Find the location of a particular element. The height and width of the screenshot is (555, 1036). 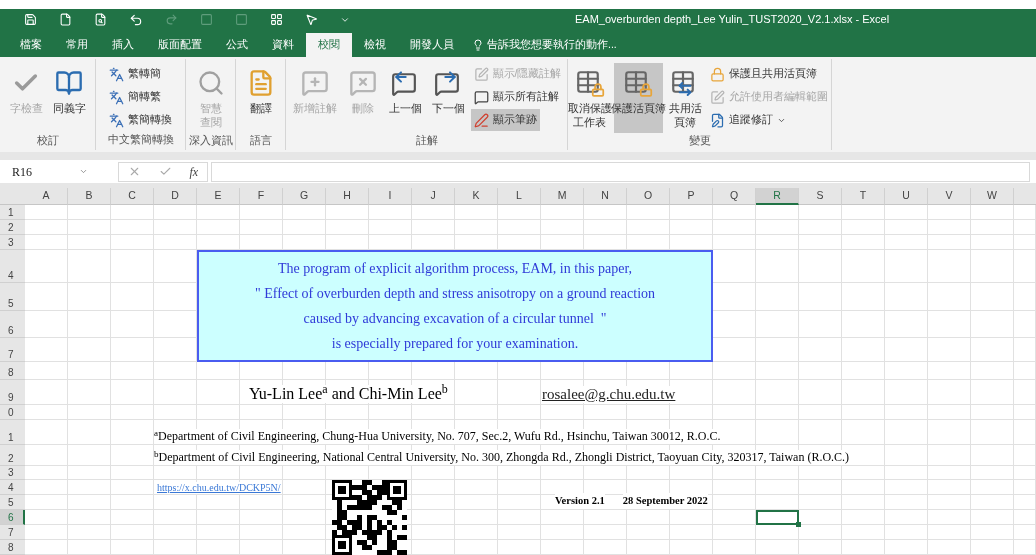

column-header: N is located at coordinates (605, 196).